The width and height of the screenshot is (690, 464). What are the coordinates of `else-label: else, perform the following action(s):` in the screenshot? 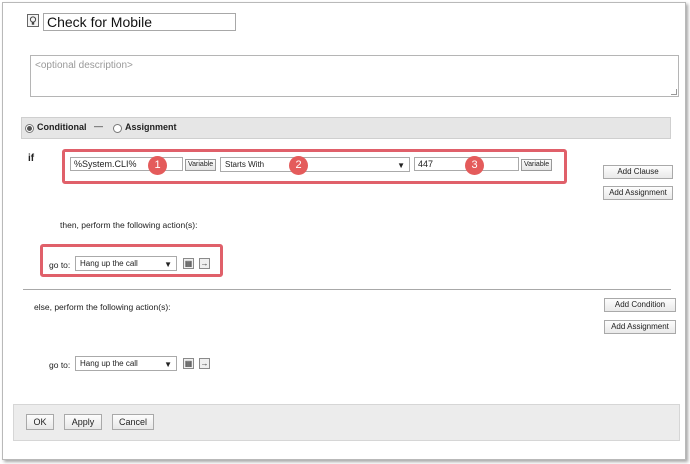 It's located at (102, 307).